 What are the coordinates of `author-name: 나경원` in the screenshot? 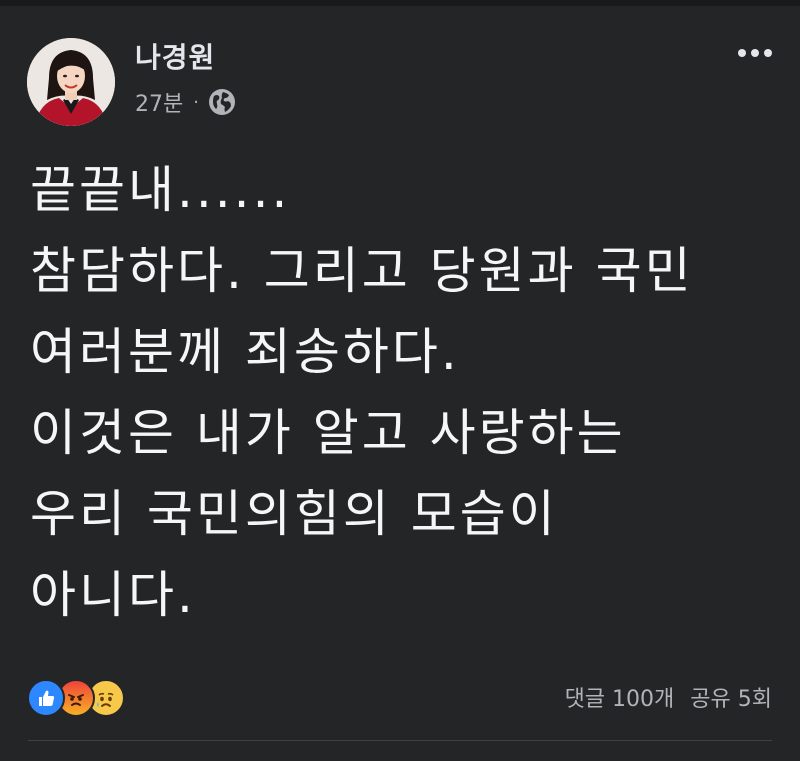 It's located at (175, 58).